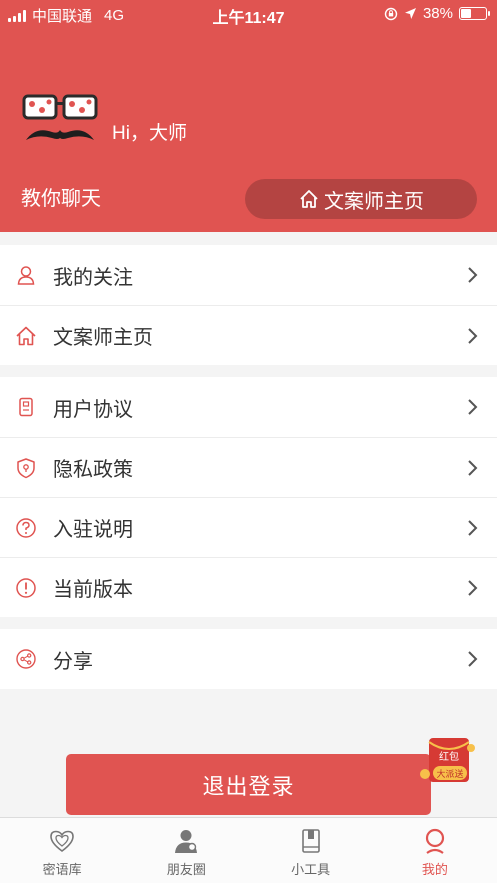  What do you see at coordinates (103, 338) in the screenshot?
I see `menu-item-label: 文案师主页` at bounding box center [103, 338].